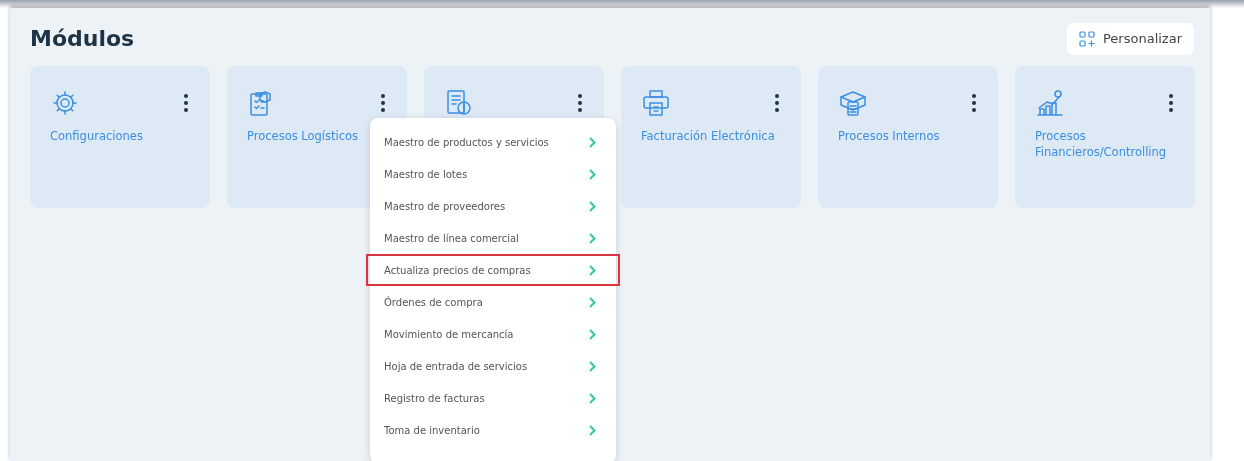 This screenshot has height=461, width=1244. Describe the element at coordinates (853, 103) in the screenshot. I see `box-document-icon` at that location.